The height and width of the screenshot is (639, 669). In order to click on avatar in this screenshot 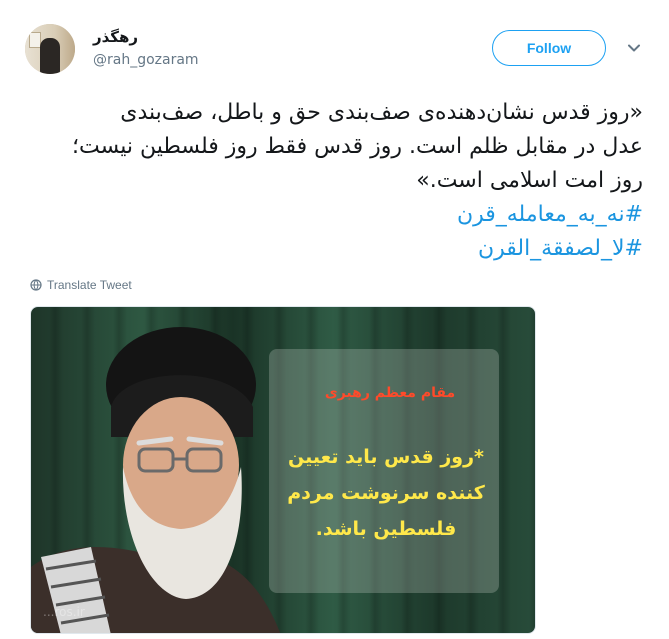, I will do `click(50, 49)`.